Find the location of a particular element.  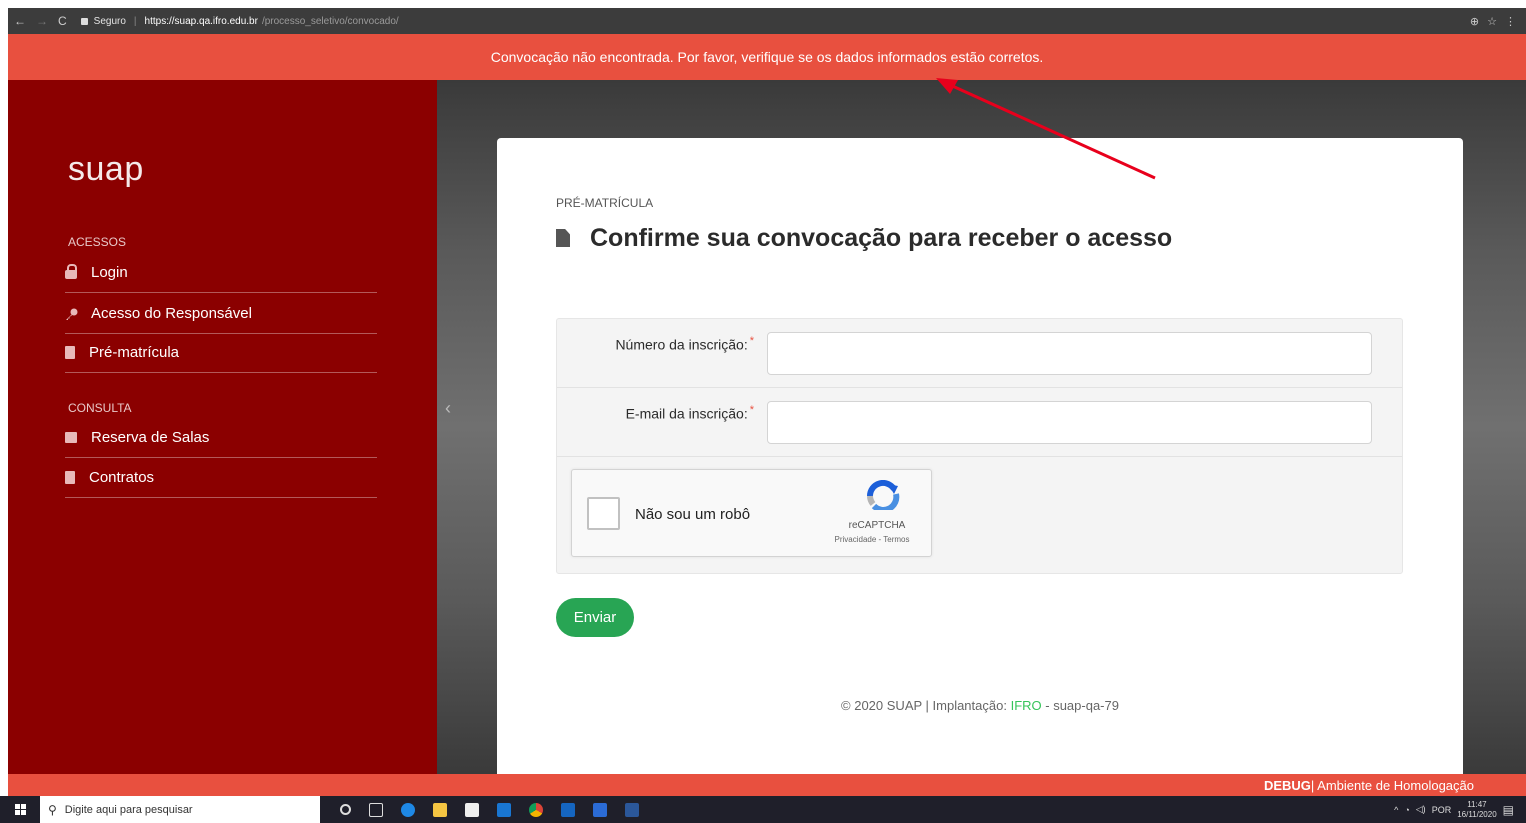

recaptcha-checkbox is located at coordinates (603, 513).